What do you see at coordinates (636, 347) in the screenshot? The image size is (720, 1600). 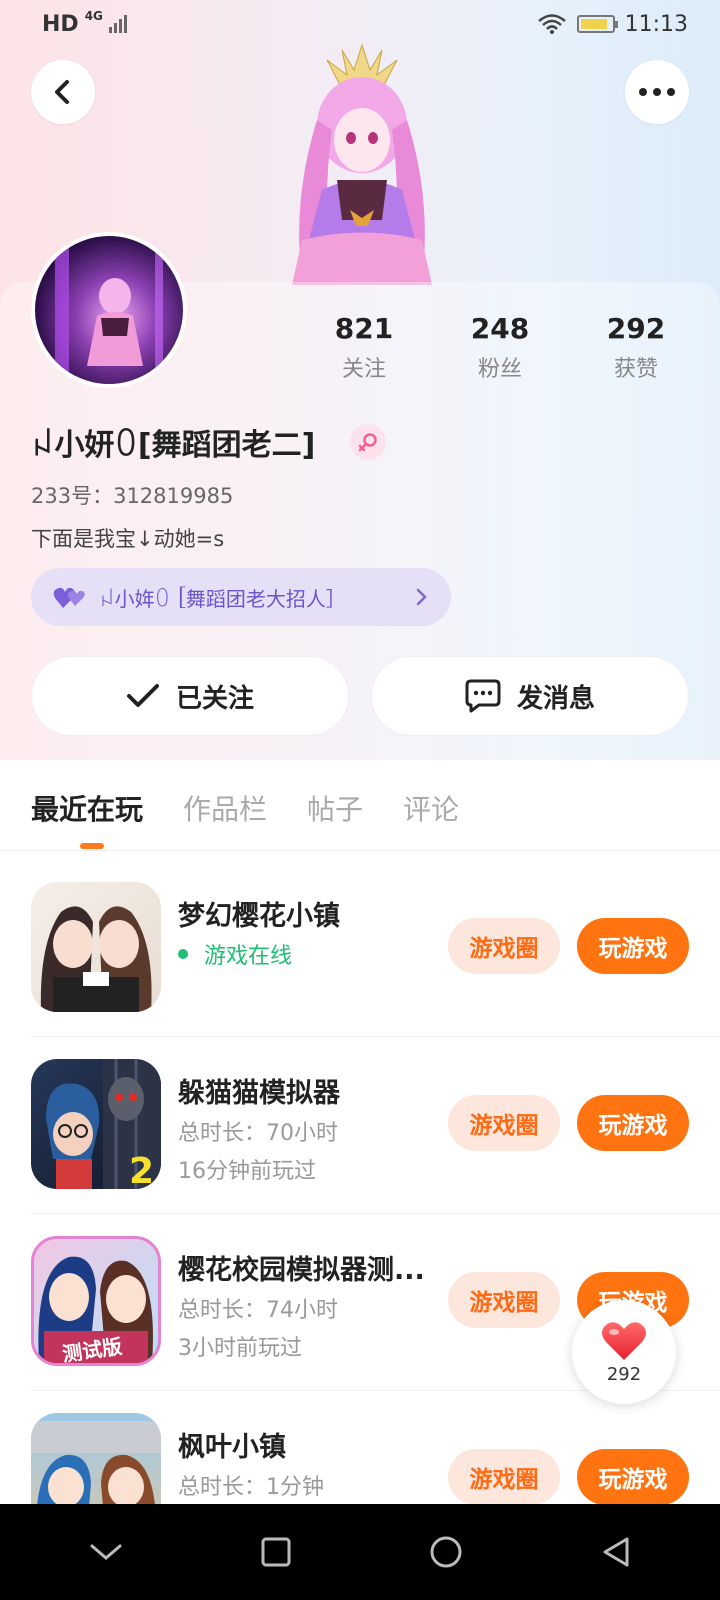 I see `stat-likes: 292 获赞` at bounding box center [636, 347].